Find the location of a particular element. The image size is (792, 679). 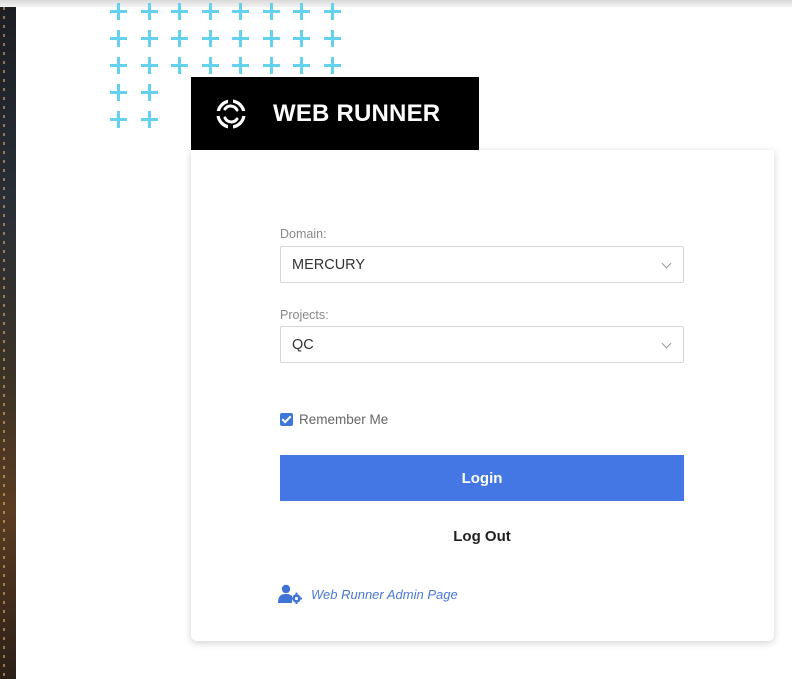

brand-title: WEB RUNNER is located at coordinates (357, 113).